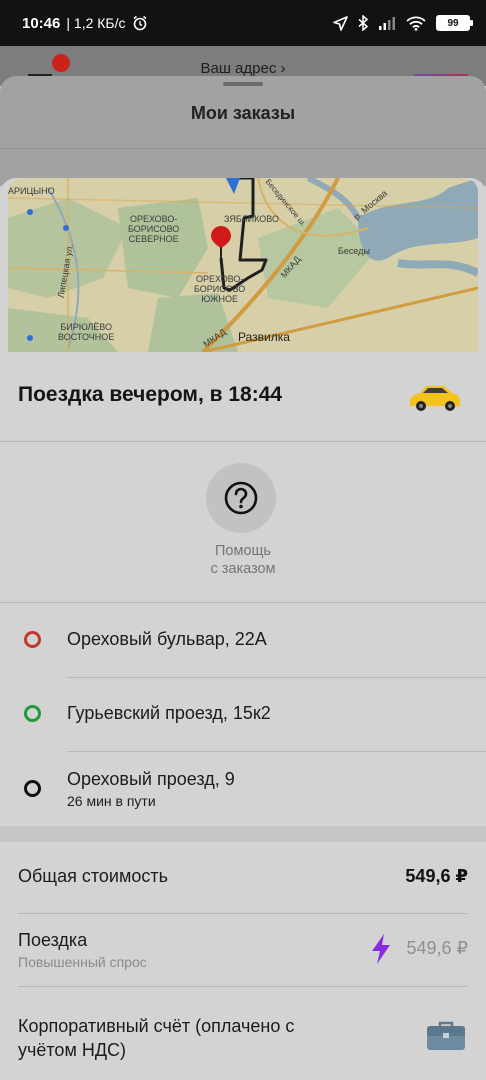 This screenshot has height=1080, width=486. Describe the element at coordinates (96, 23) in the screenshot. I see `status-network-speed: | 1,2 КБ/с` at that location.